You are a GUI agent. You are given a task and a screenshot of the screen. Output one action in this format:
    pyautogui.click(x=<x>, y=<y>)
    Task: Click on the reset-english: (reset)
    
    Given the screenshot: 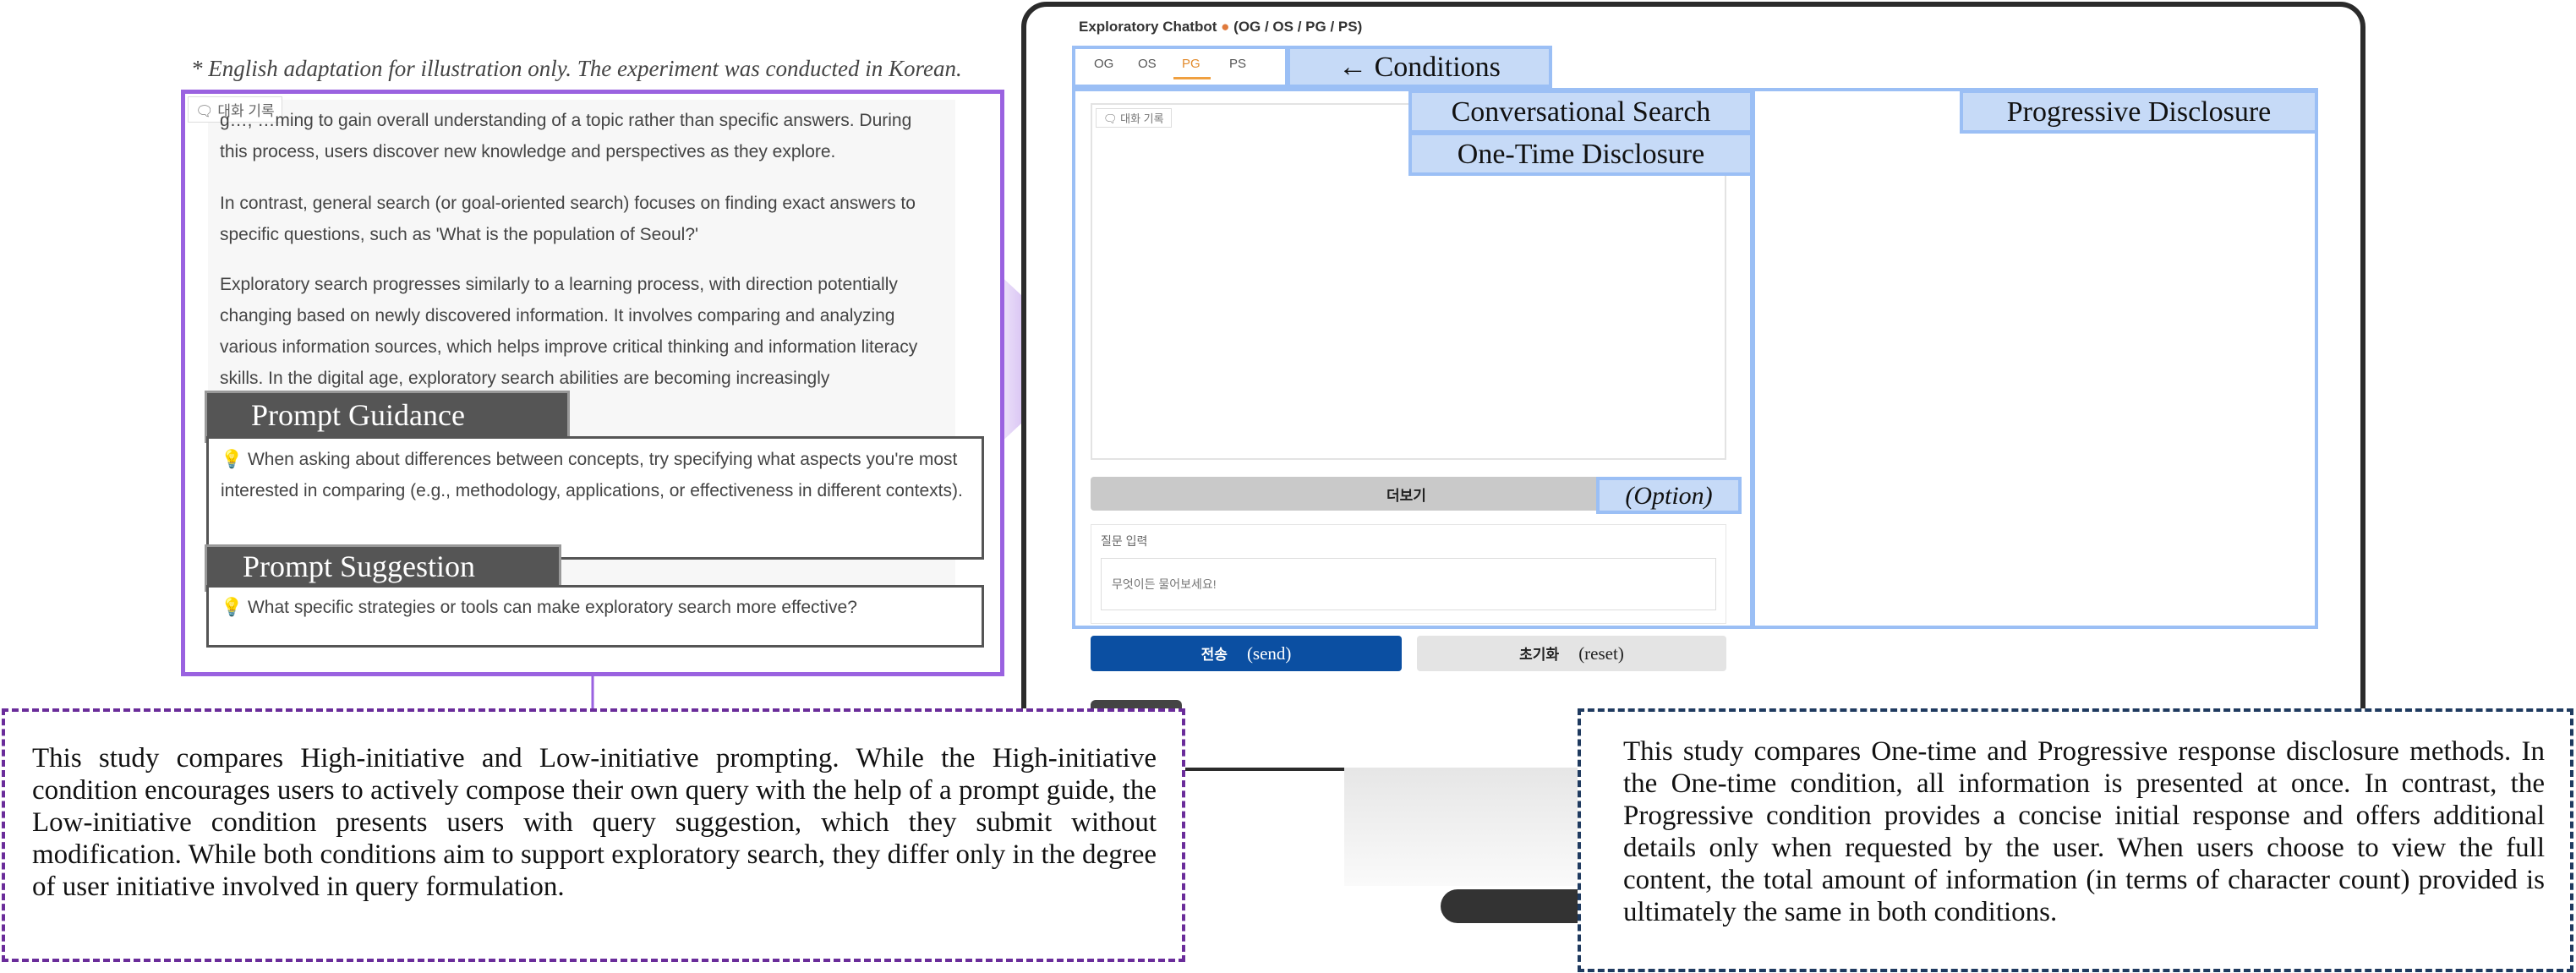 What is the action you would take?
    pyautogui.click(x=1601, y=653)
    